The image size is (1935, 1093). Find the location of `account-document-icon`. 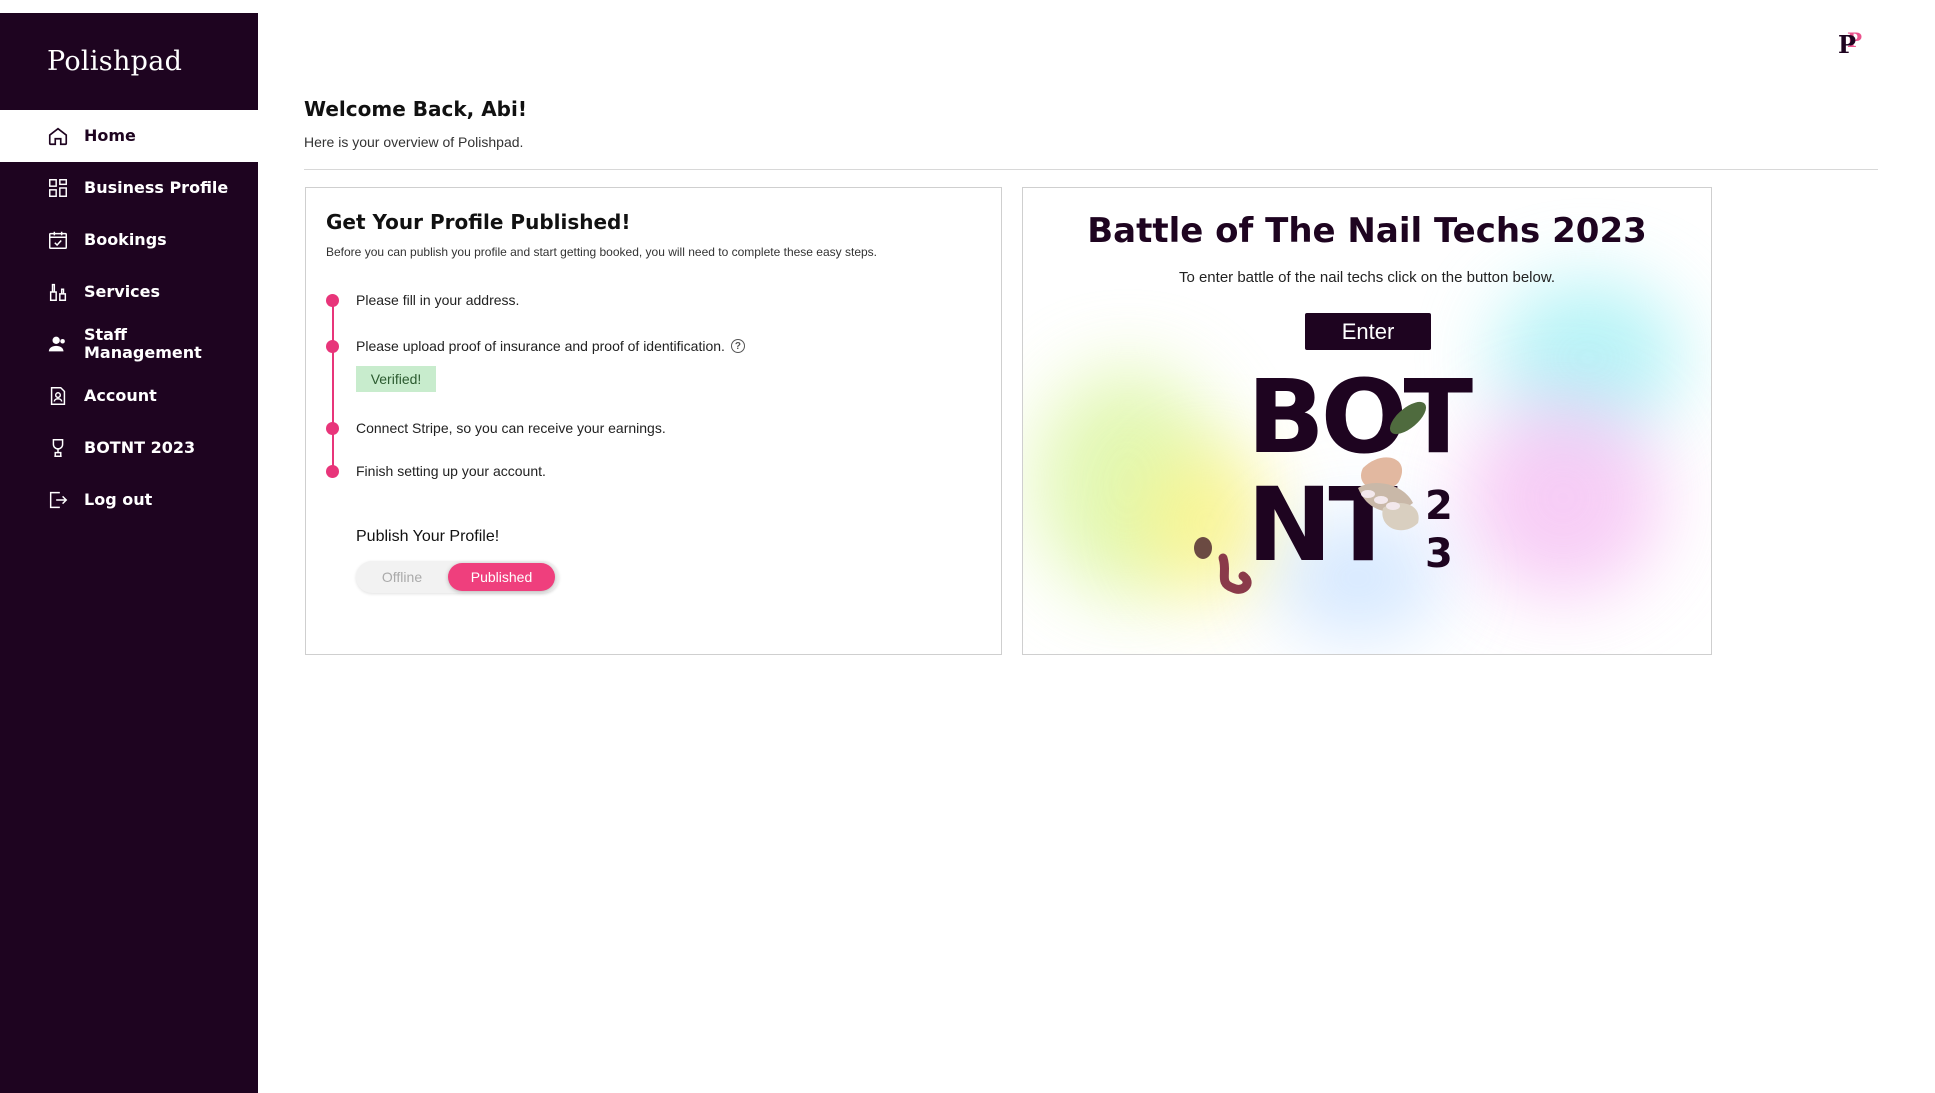

account-document-icon is located at coordinates (58, 396).